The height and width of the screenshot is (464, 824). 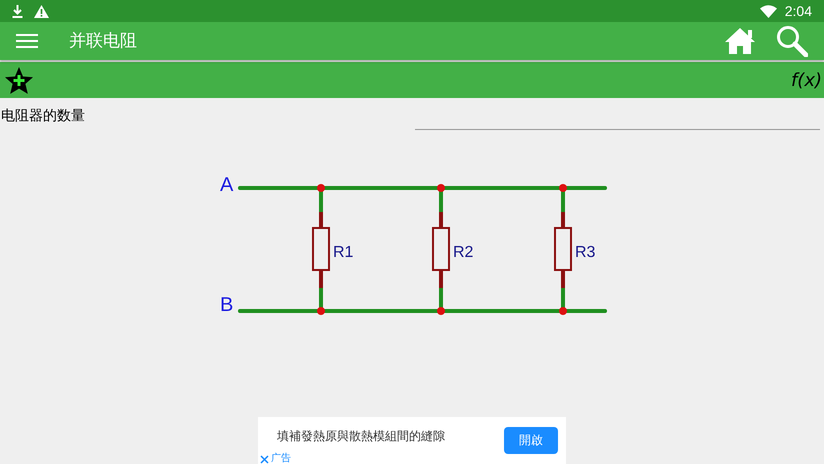 I want to click on warning-icon, so click(x=41, y=11).